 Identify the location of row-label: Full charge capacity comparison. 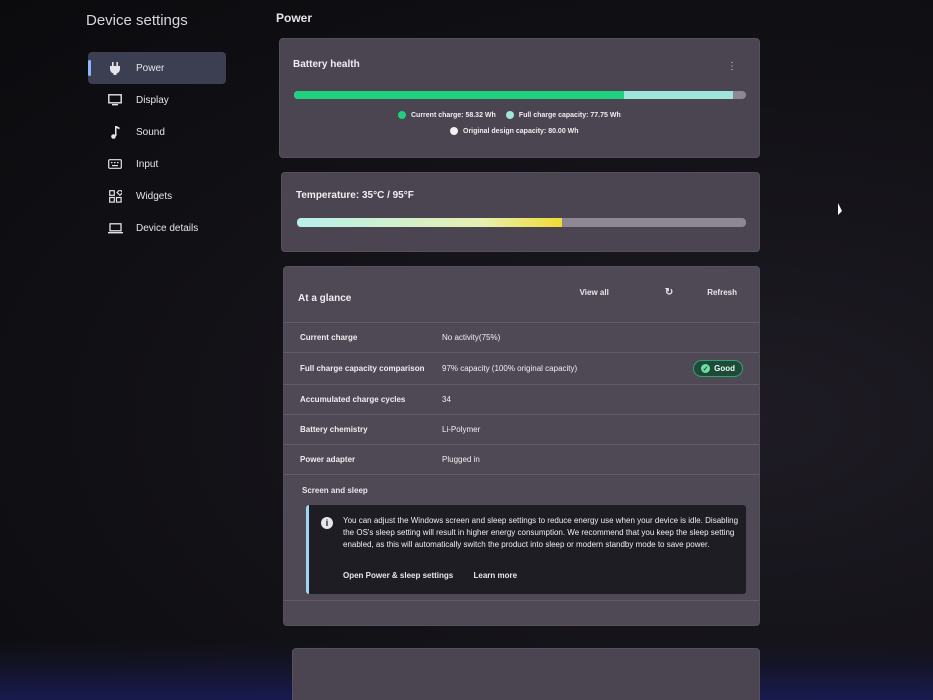
(362, 368).